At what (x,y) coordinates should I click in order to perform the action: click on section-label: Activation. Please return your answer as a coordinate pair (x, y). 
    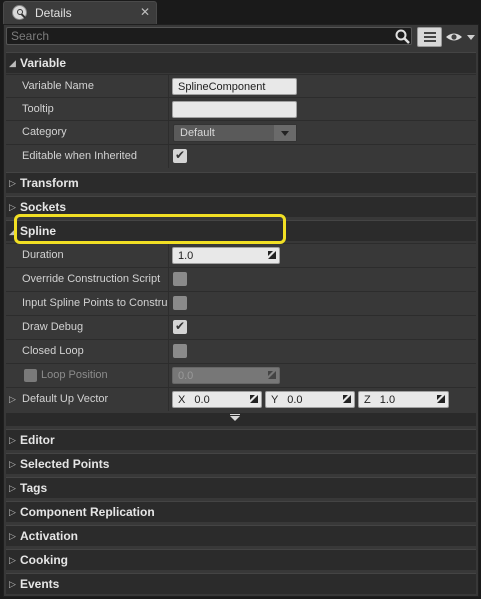
    Looking at the image, I should click on (49, 536).